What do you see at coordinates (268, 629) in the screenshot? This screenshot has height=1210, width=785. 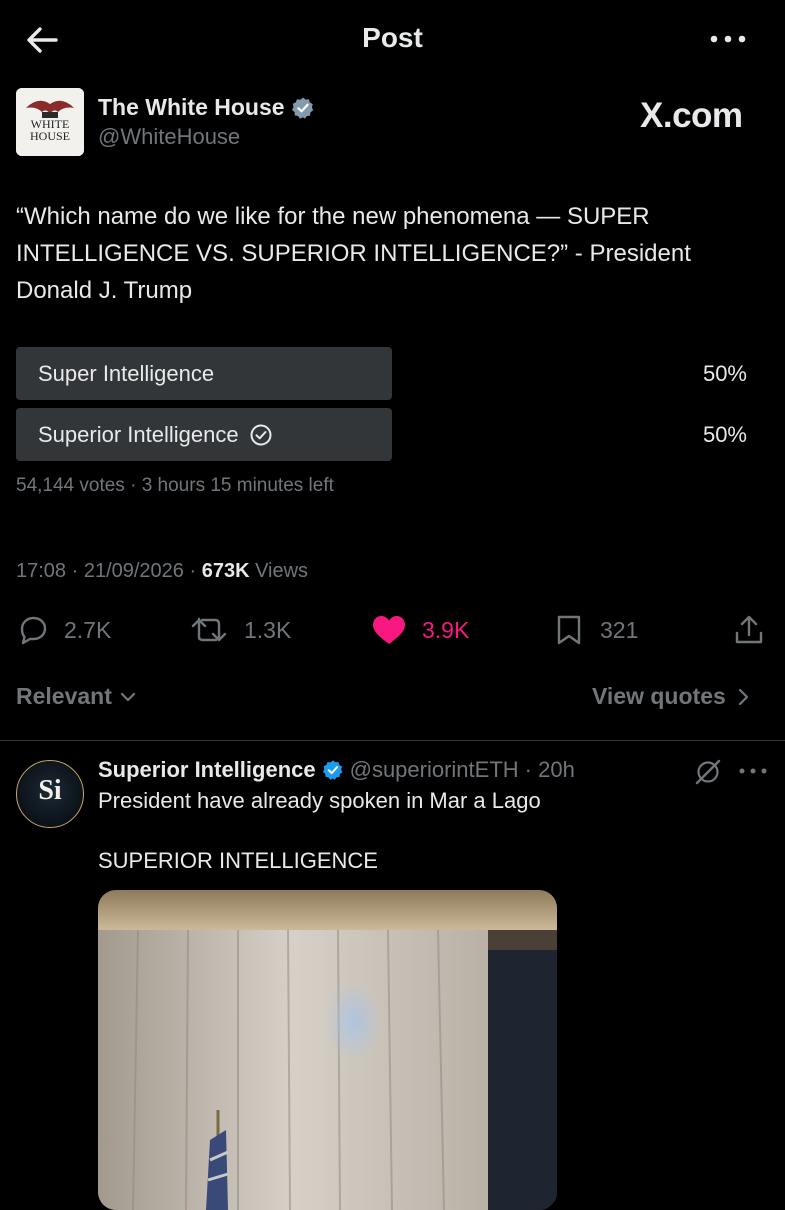 I see `repost-count: 1.3K` at bounding box center [268, 629].